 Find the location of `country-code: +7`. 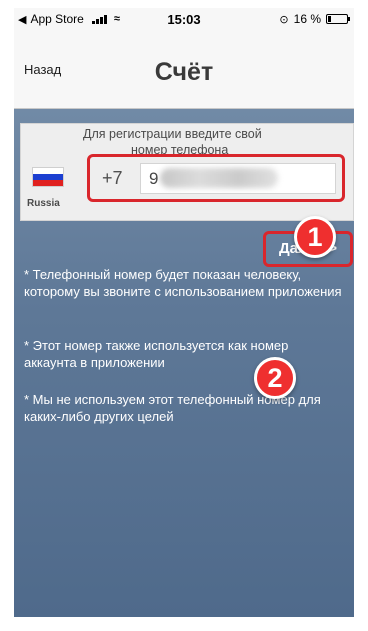

country-code: +7 is located at coordinates (112, 178).